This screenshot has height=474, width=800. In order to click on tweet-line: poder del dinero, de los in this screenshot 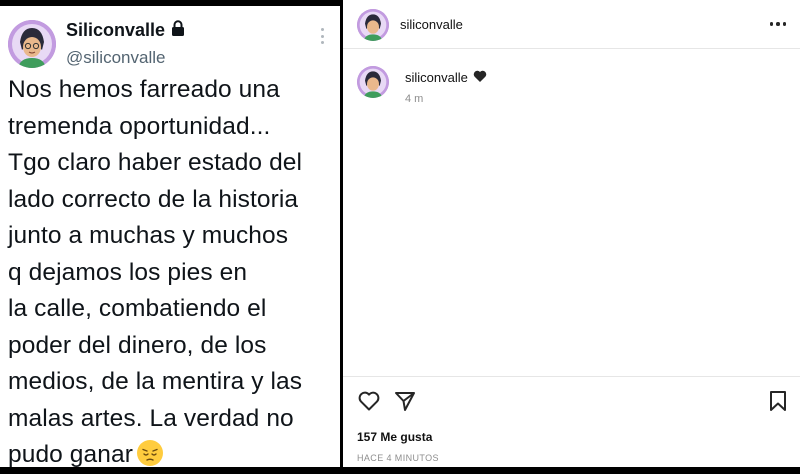, I will do `click(137, 345)`.